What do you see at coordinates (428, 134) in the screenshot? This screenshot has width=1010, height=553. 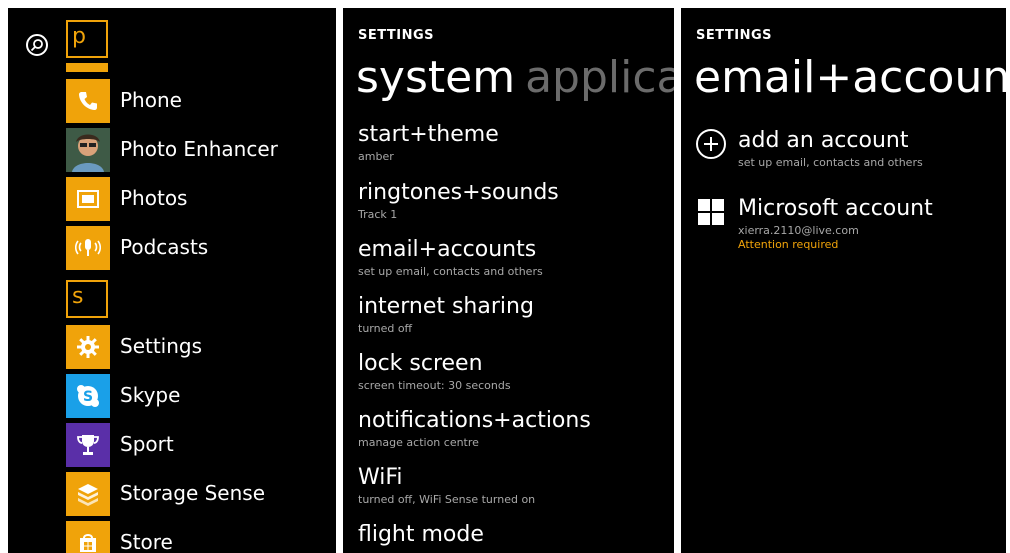 I see `setting-title: start+theme` at bounding box center [428, 134].